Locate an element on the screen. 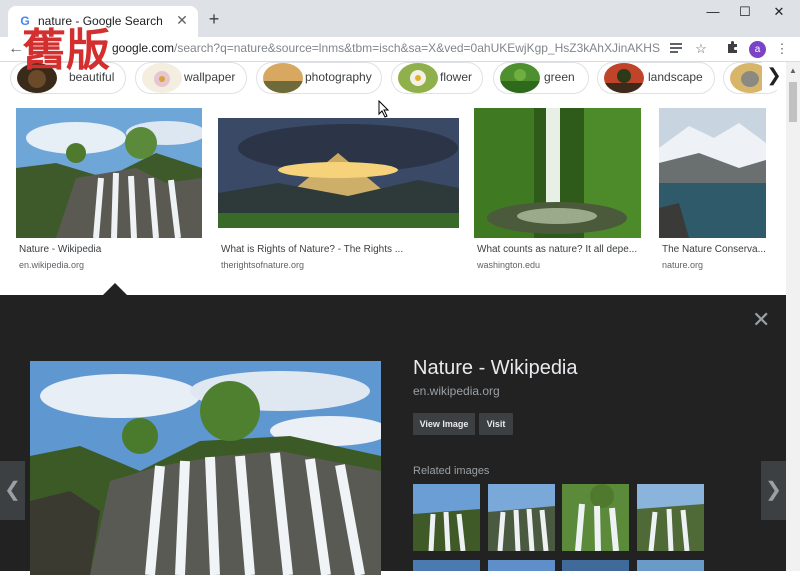 The image size is (800, 575). next-arrow-icon: ❯ is located at coordinates (773, 490).